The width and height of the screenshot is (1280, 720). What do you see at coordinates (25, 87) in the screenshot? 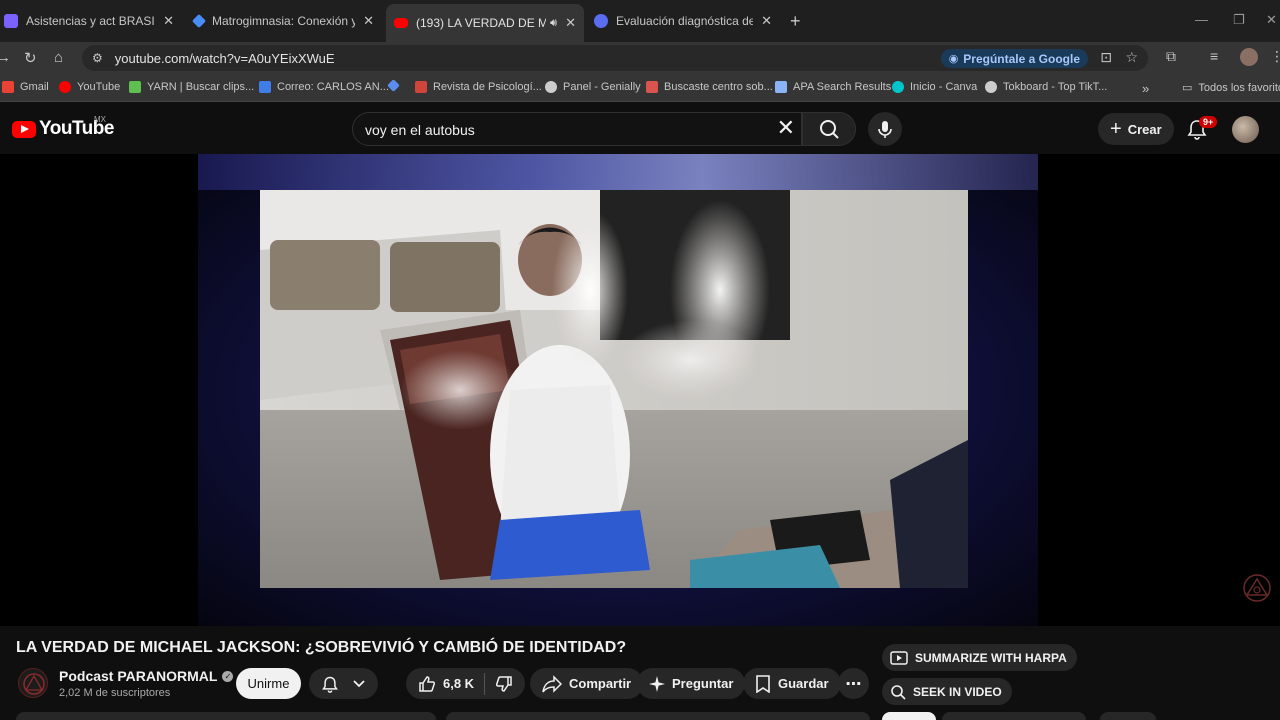
I see `bookmark-gmail: Gmail` at bounding box center [25, 87].